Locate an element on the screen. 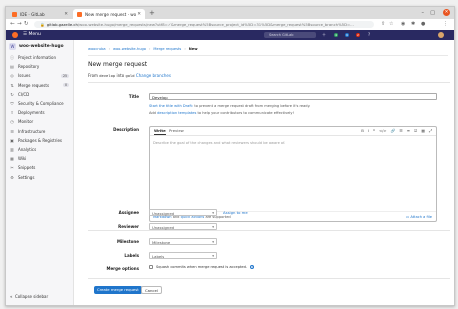  attach-file-button: ▭ Attach a file is located at coordinates (419, 217).